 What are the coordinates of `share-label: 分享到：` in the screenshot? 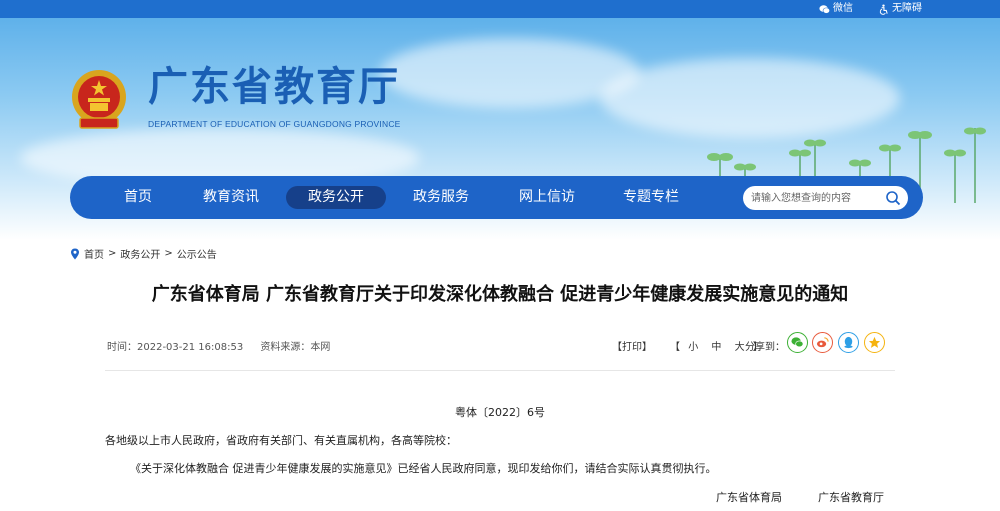 It's located at (765, 347).